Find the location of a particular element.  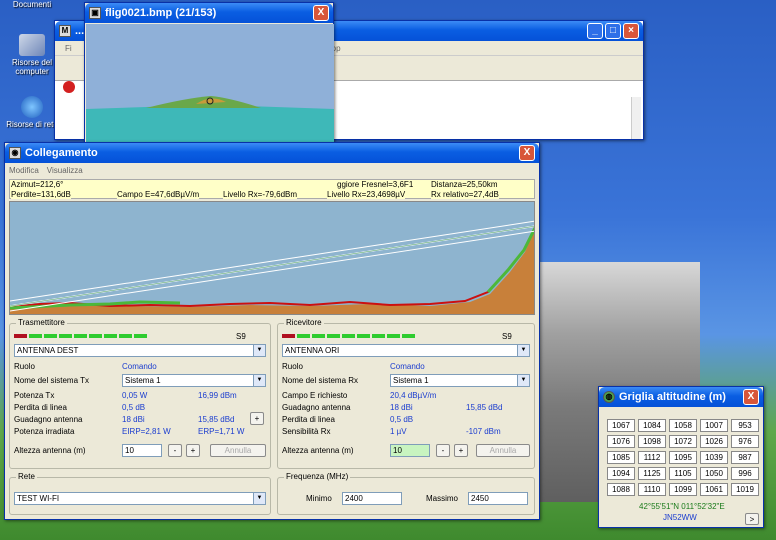

tx-perdita-value: 0,5 dB is located at coordinates (134, 407).